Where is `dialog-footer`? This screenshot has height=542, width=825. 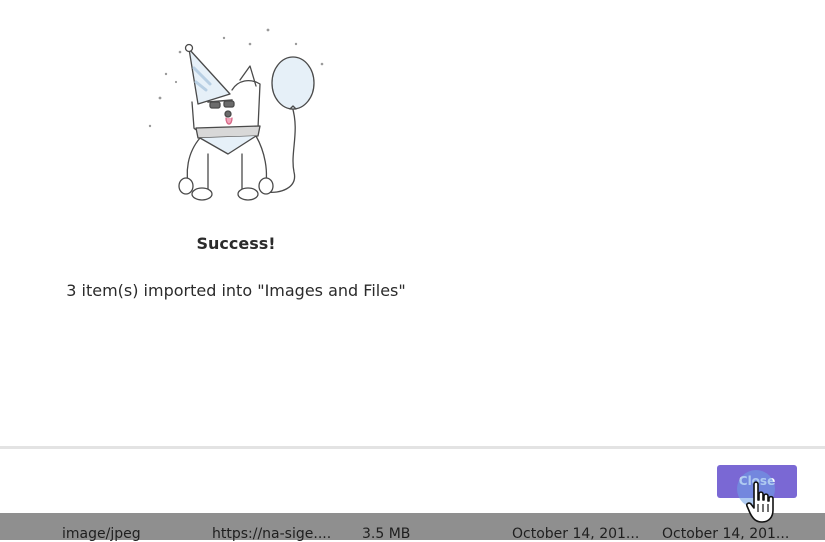
dialog-footer is located at coordinates (412, 481).